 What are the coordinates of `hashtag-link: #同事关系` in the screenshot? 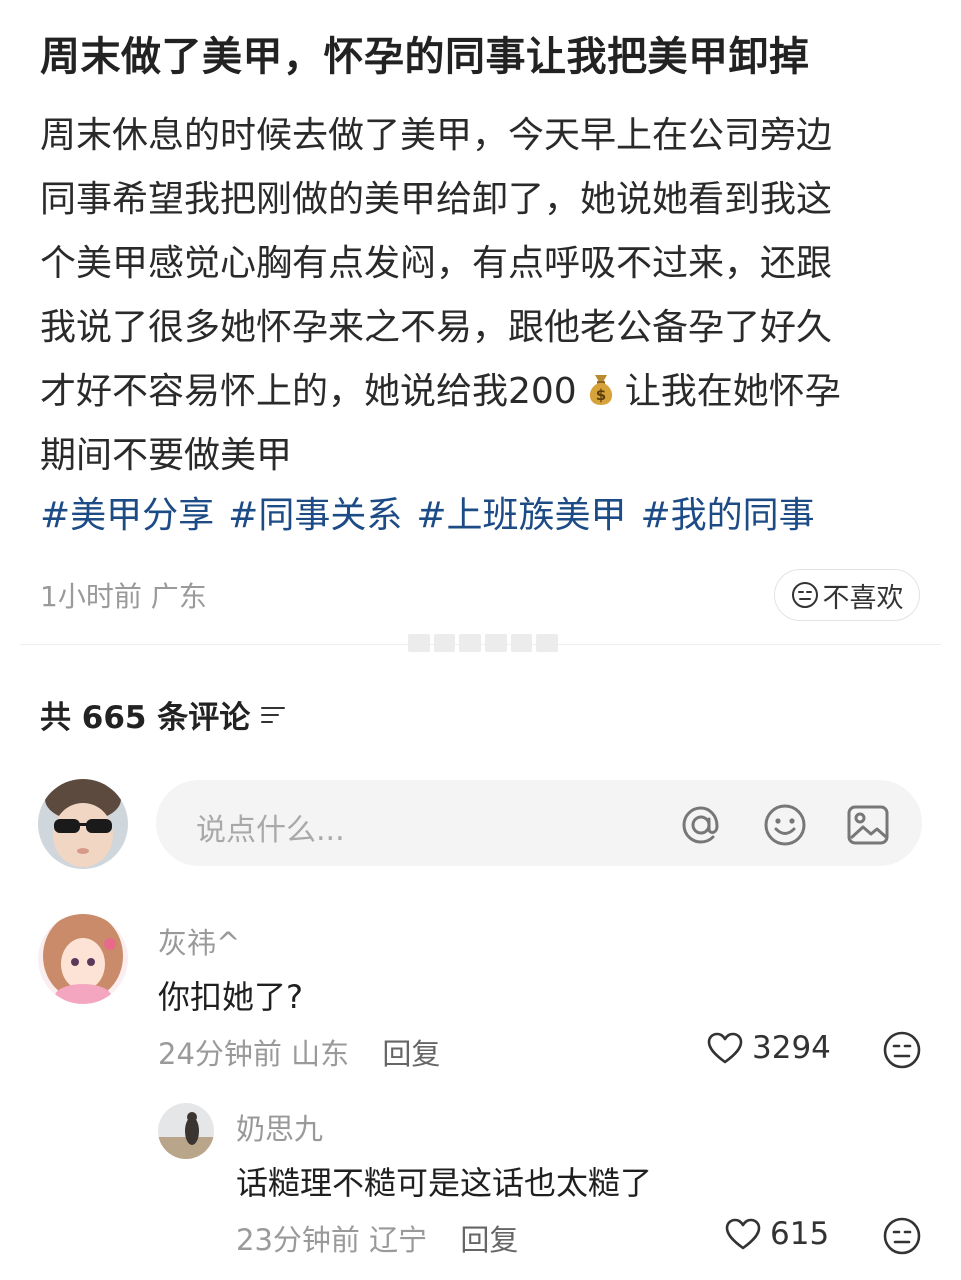 It's located at (315, 515).